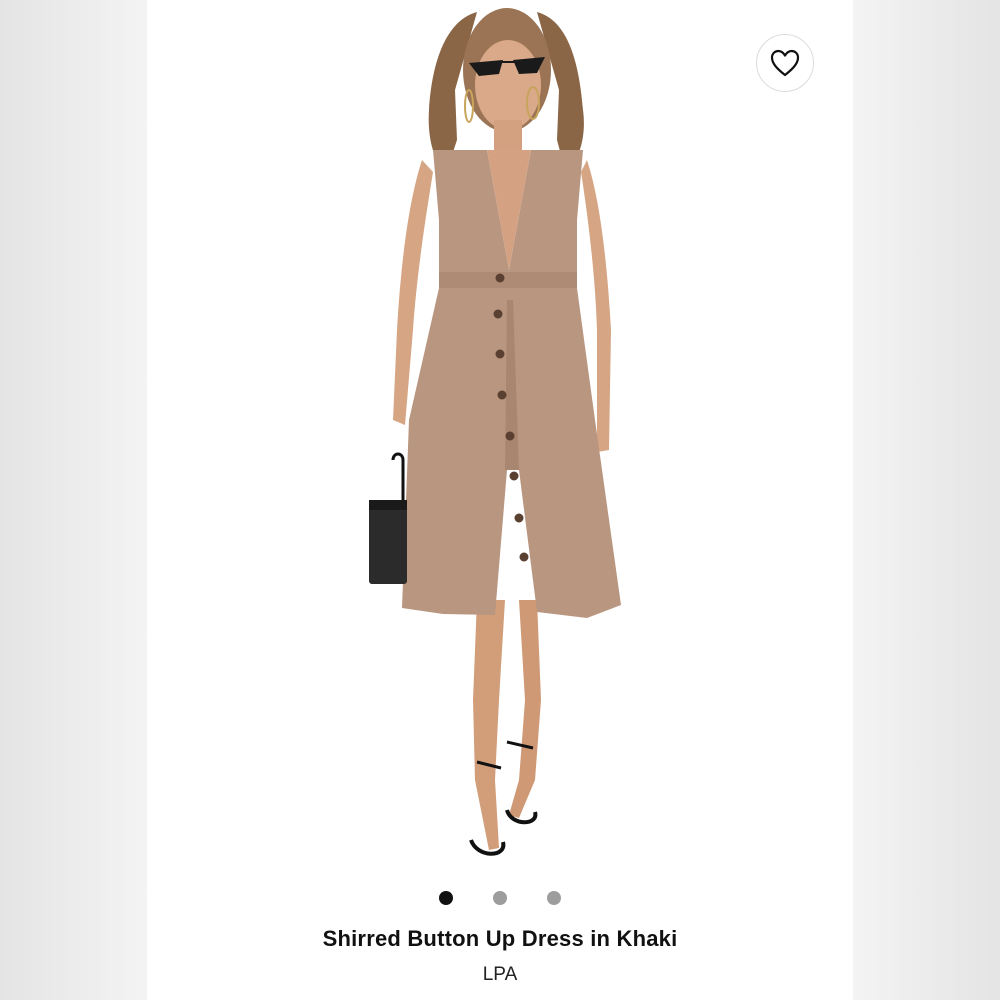 Image resolution: width=1000 pixels, height=1000 pixels. I want to click on heart-outline-icon, so click(785, 63).